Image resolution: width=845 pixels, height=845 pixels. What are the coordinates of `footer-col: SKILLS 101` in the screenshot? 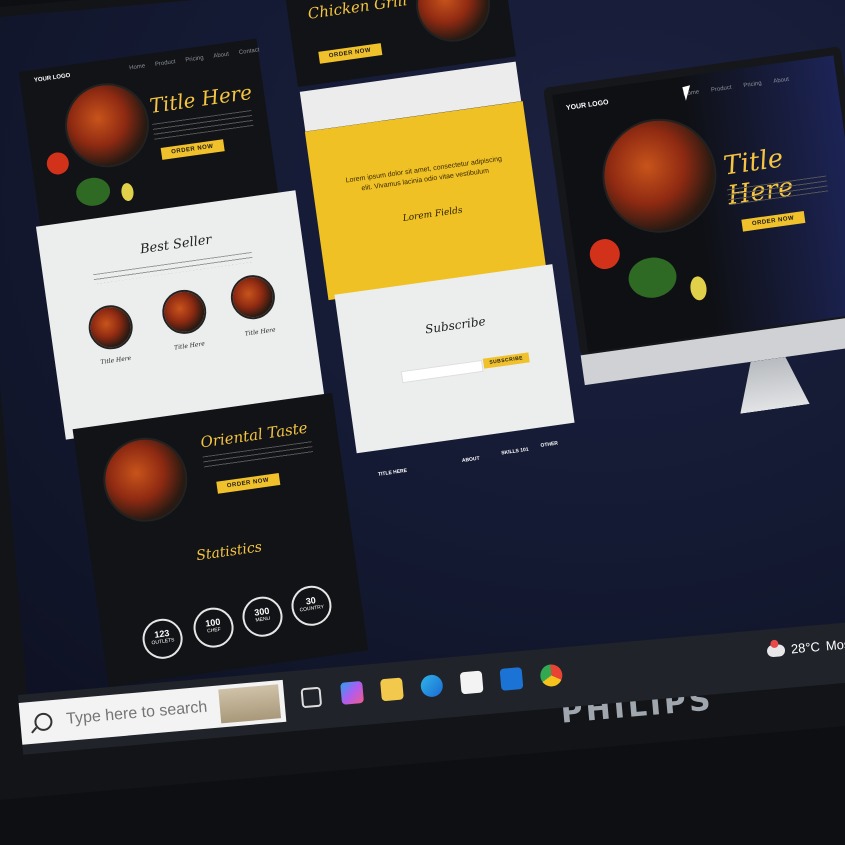 It's located at (514, 451).